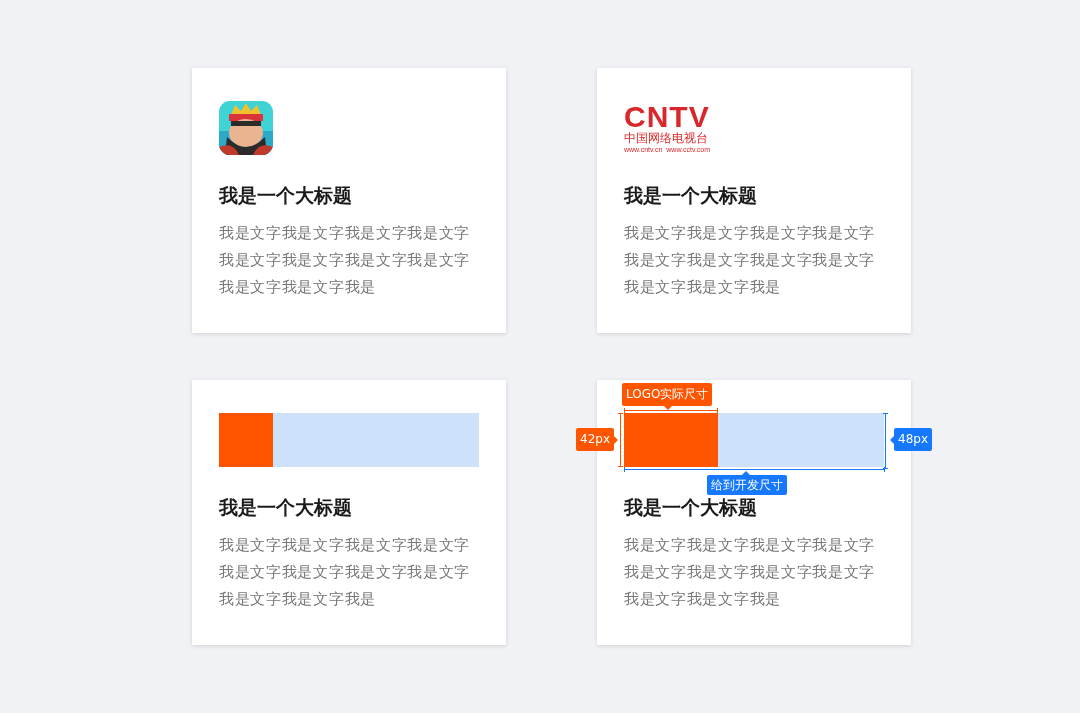  What do you see at coordinates (246, 440) in the screenshot?
I see `logo-block` at bounding box center [246, 440].